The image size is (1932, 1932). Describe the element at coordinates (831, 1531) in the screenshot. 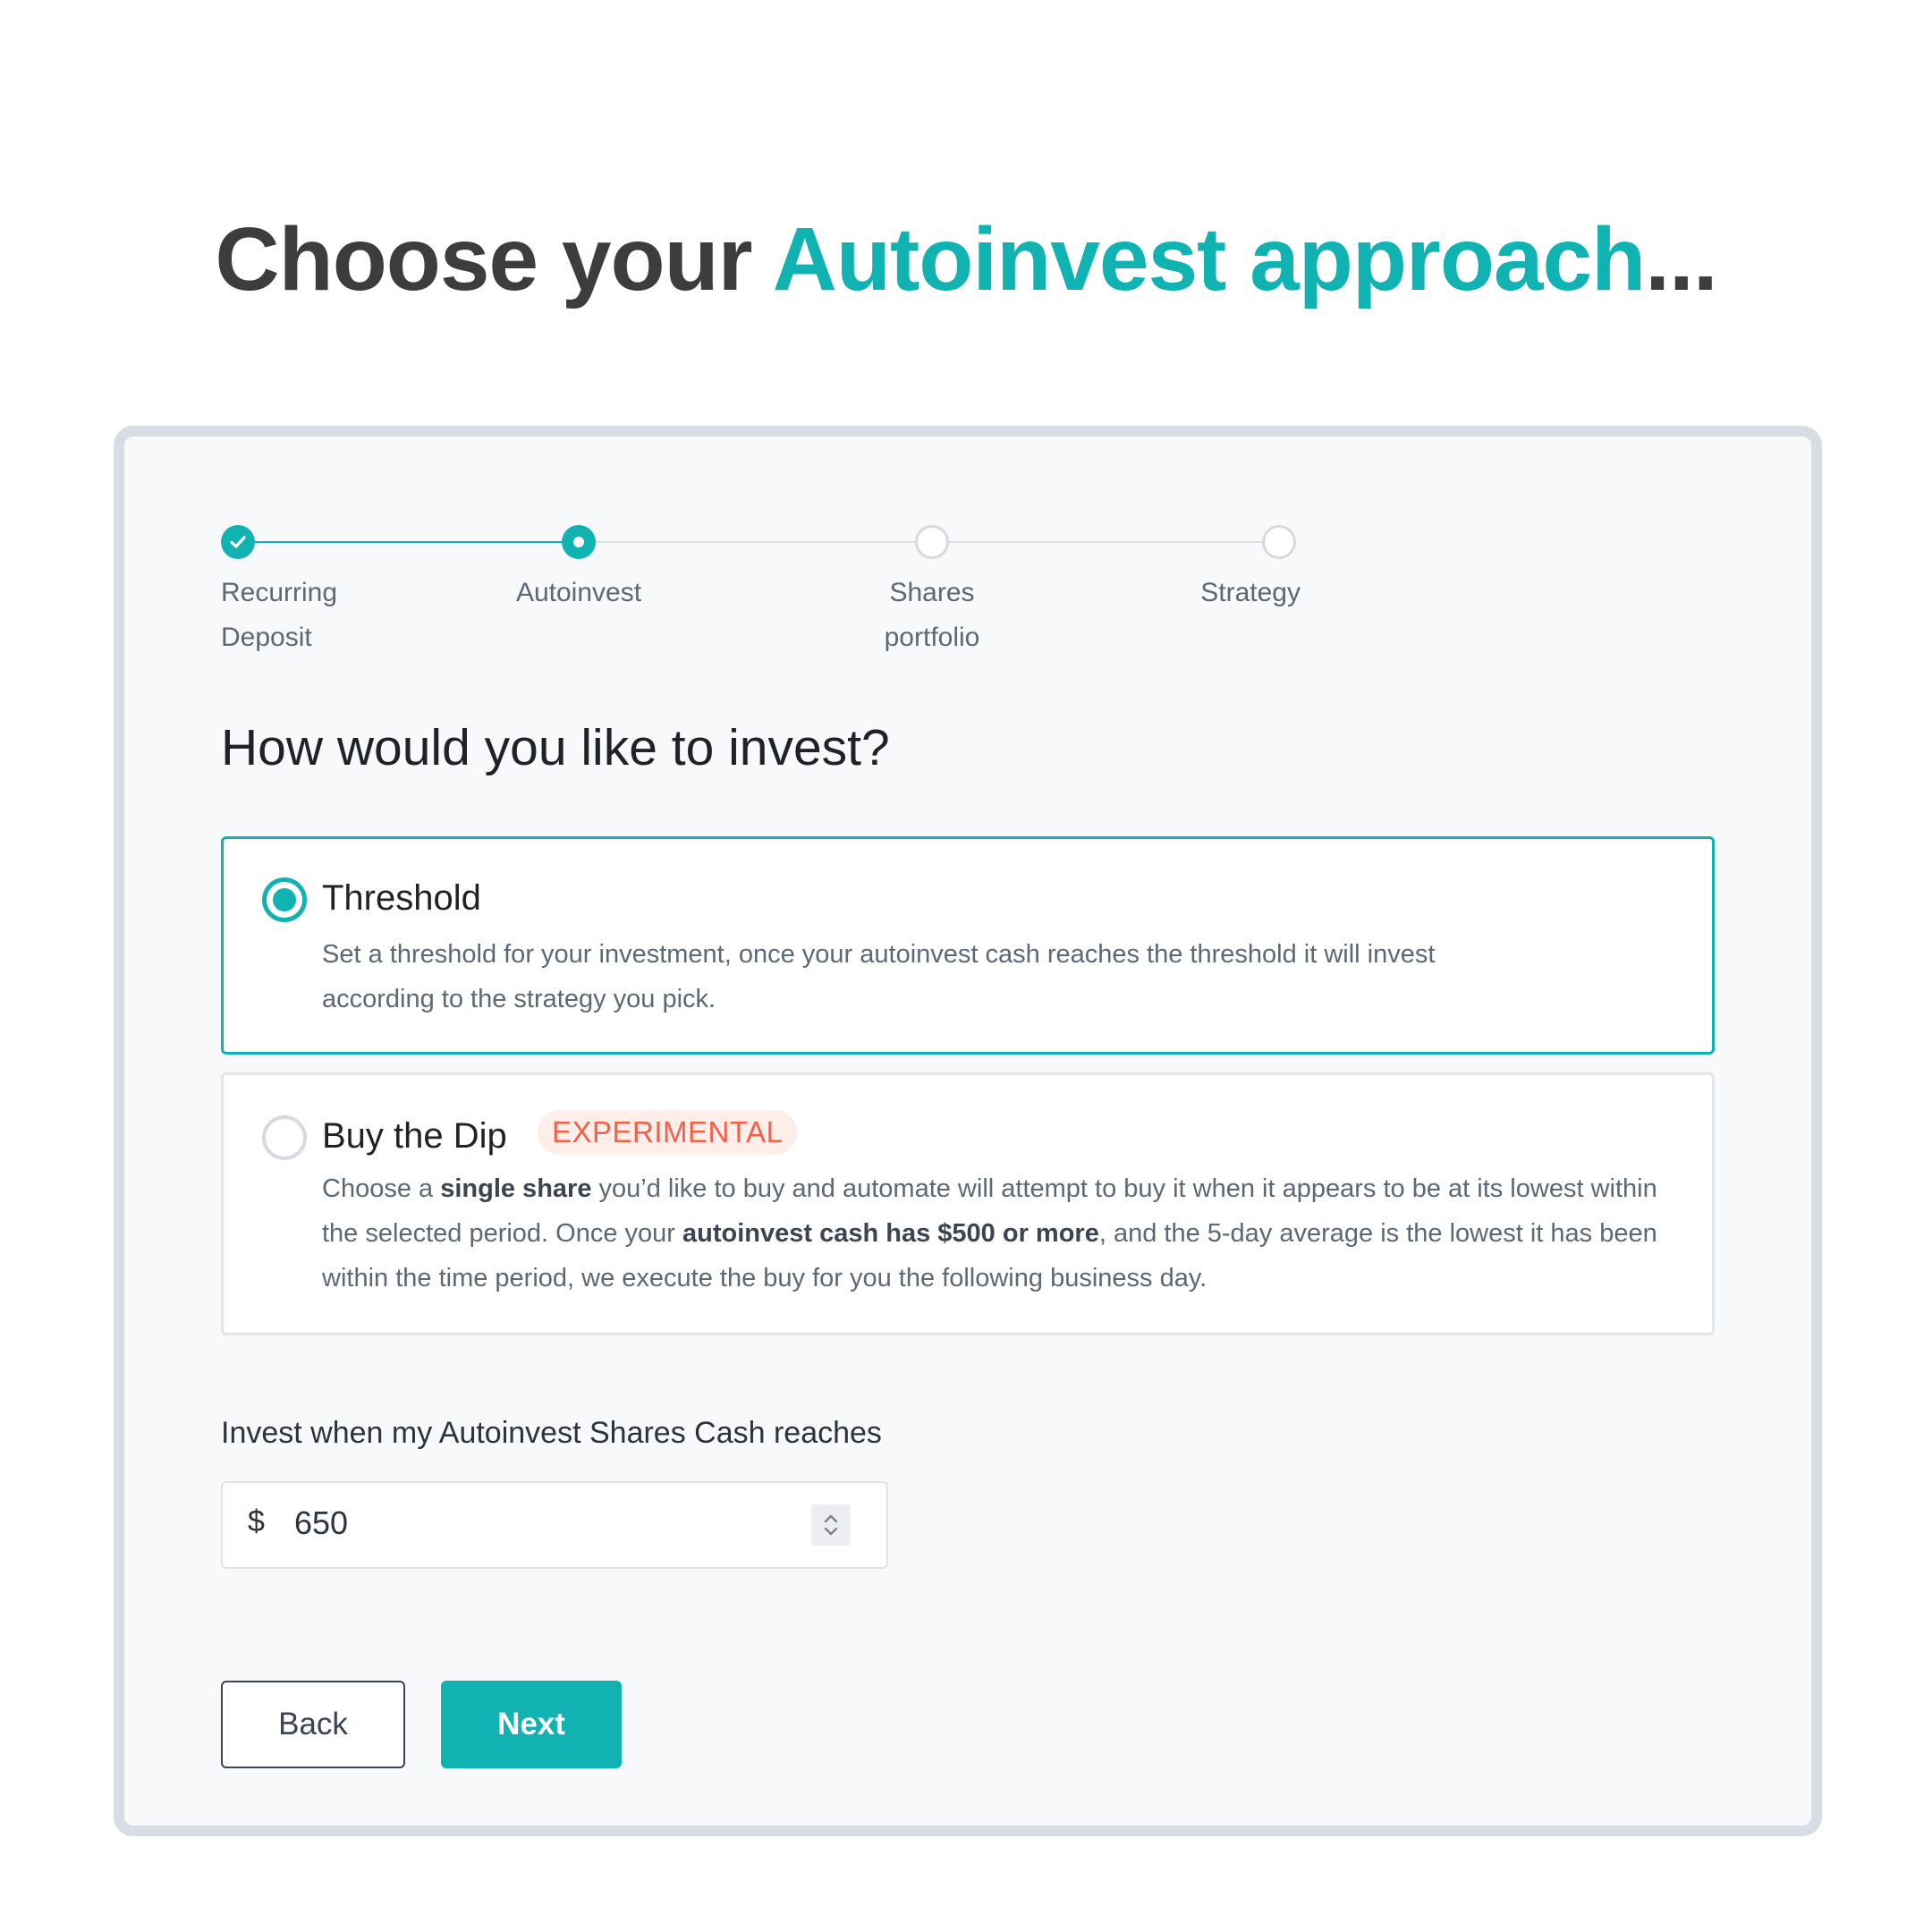

I see `chevron-down-icon` at that location.